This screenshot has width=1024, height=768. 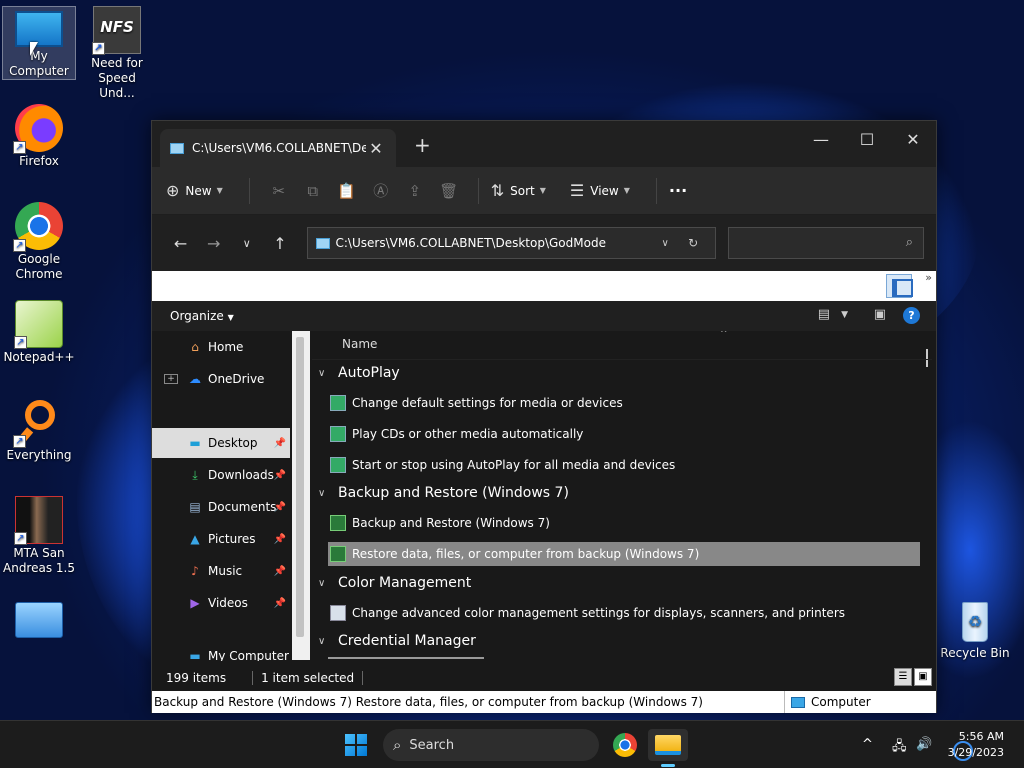 What do you see at coordinates (180, 243) in the screenshot?
I see `back-arrow-icon: ←` at bounding box center [180, 243].